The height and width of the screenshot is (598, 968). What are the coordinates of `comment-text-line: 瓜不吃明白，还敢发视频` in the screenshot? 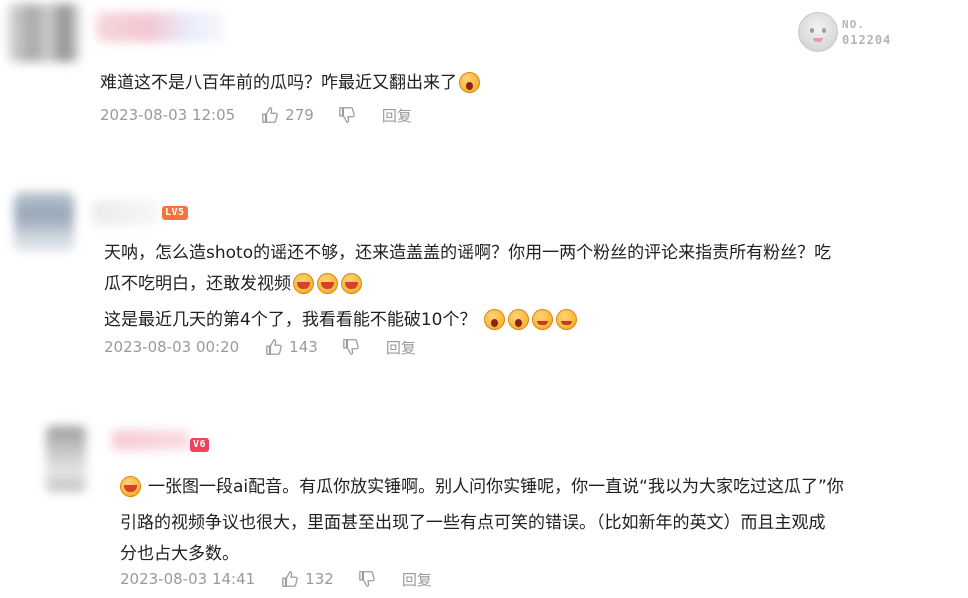 It's located at (197, 284).